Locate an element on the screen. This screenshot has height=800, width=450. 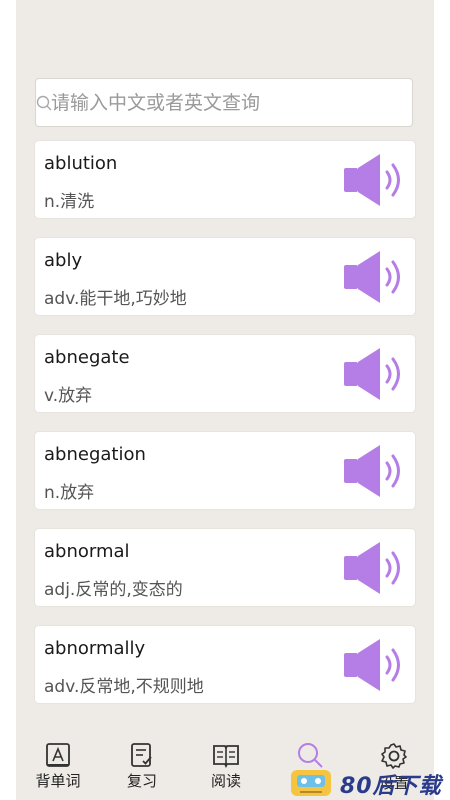
word-text: abnegation is located at coordinates (95, 454).